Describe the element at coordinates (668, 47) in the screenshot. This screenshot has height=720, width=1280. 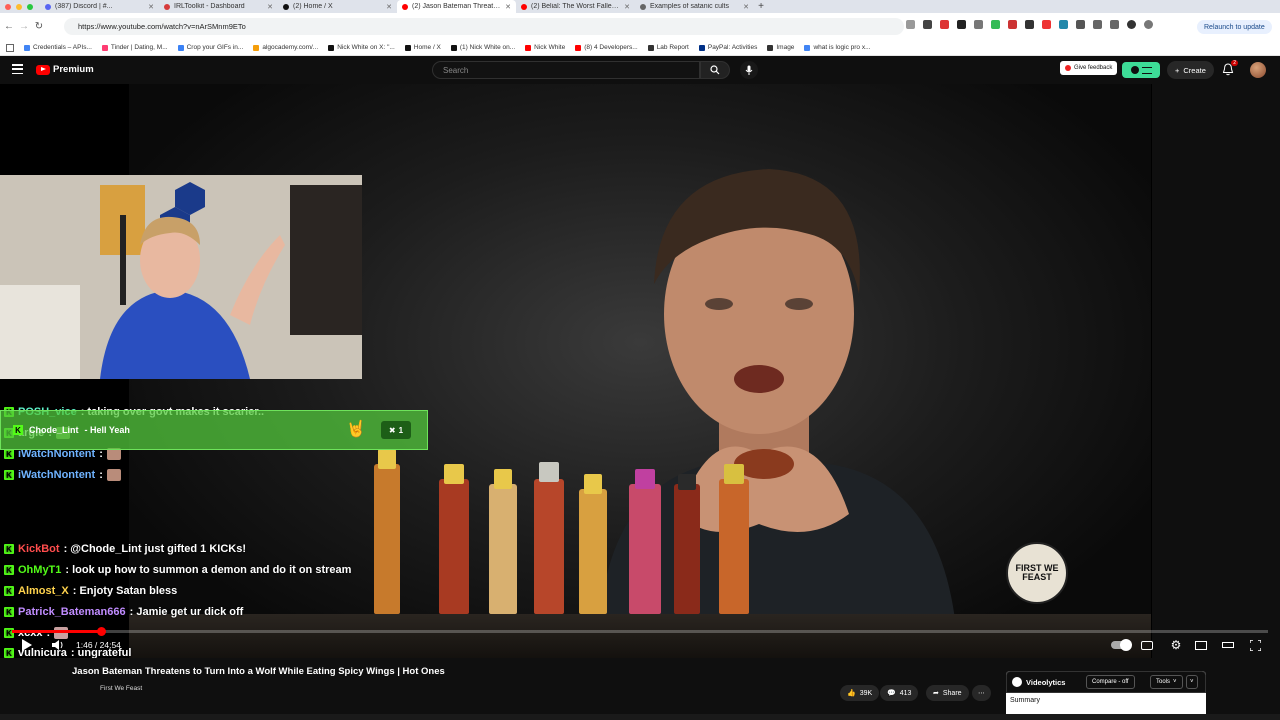
I see `bookmark-item: Lab Report` at that location.